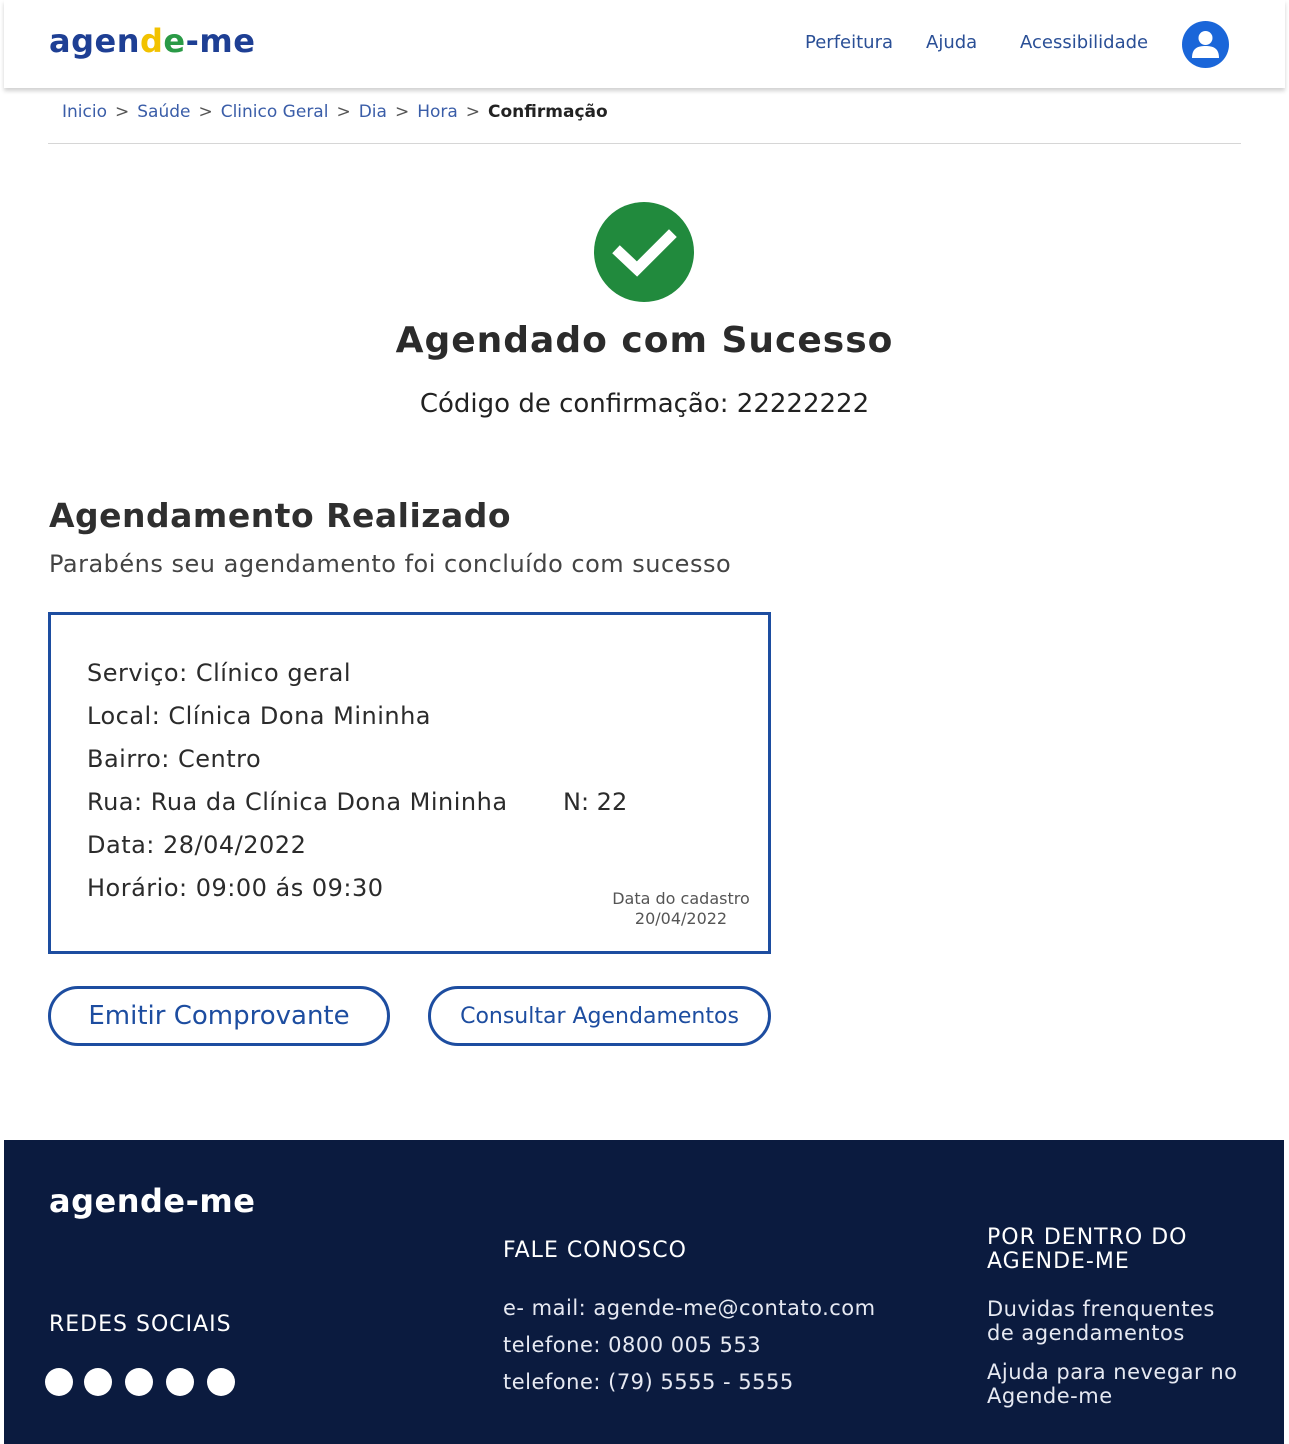 This screenshot has height=1444, width=1289. I want to click on contact-phone-1: telefone: 0800 005 553, so click(632, 1345).